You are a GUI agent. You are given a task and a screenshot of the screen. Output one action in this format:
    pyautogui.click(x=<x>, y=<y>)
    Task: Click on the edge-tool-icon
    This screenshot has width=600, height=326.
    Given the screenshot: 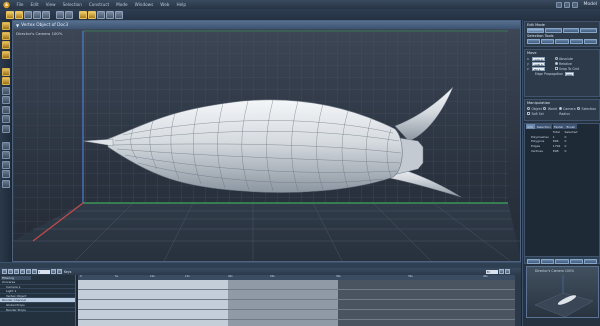 What is the action you would take?
    pyautogui.click(x=5, y=35)
    